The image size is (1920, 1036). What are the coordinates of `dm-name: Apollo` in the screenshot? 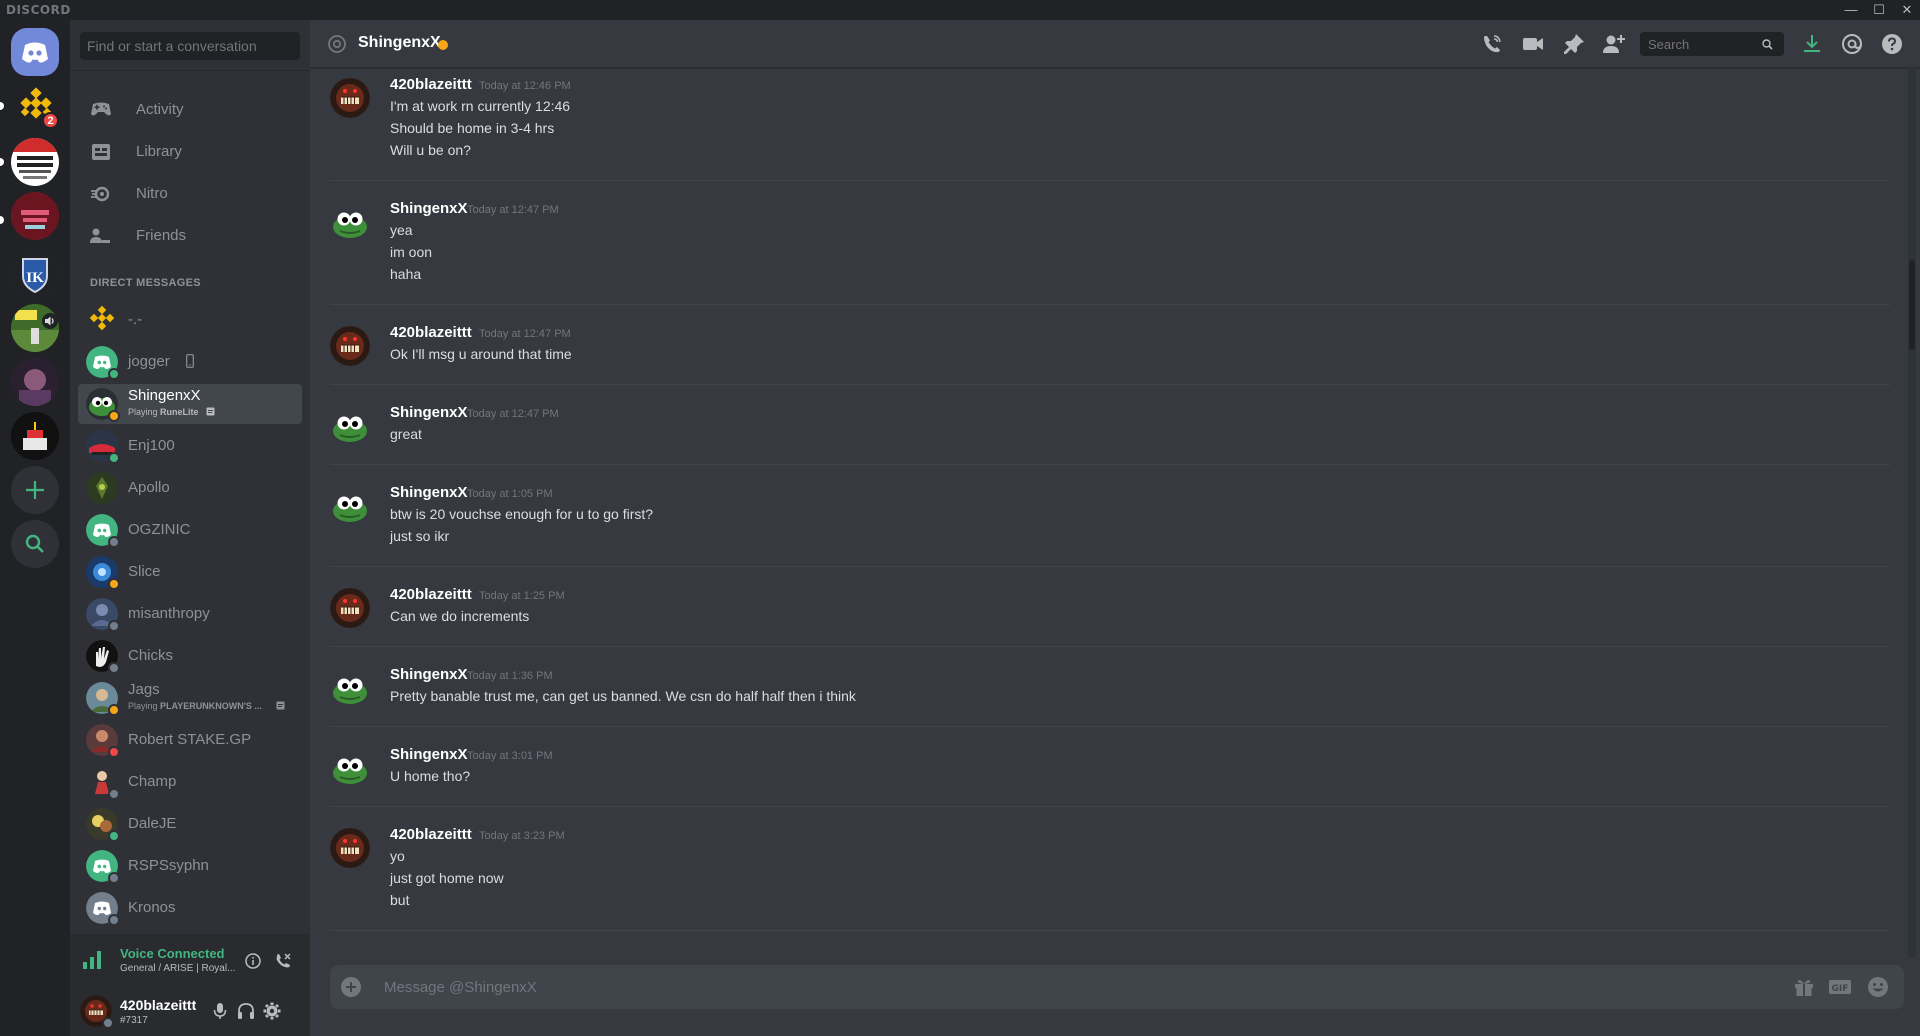 It's located at (149, 487).